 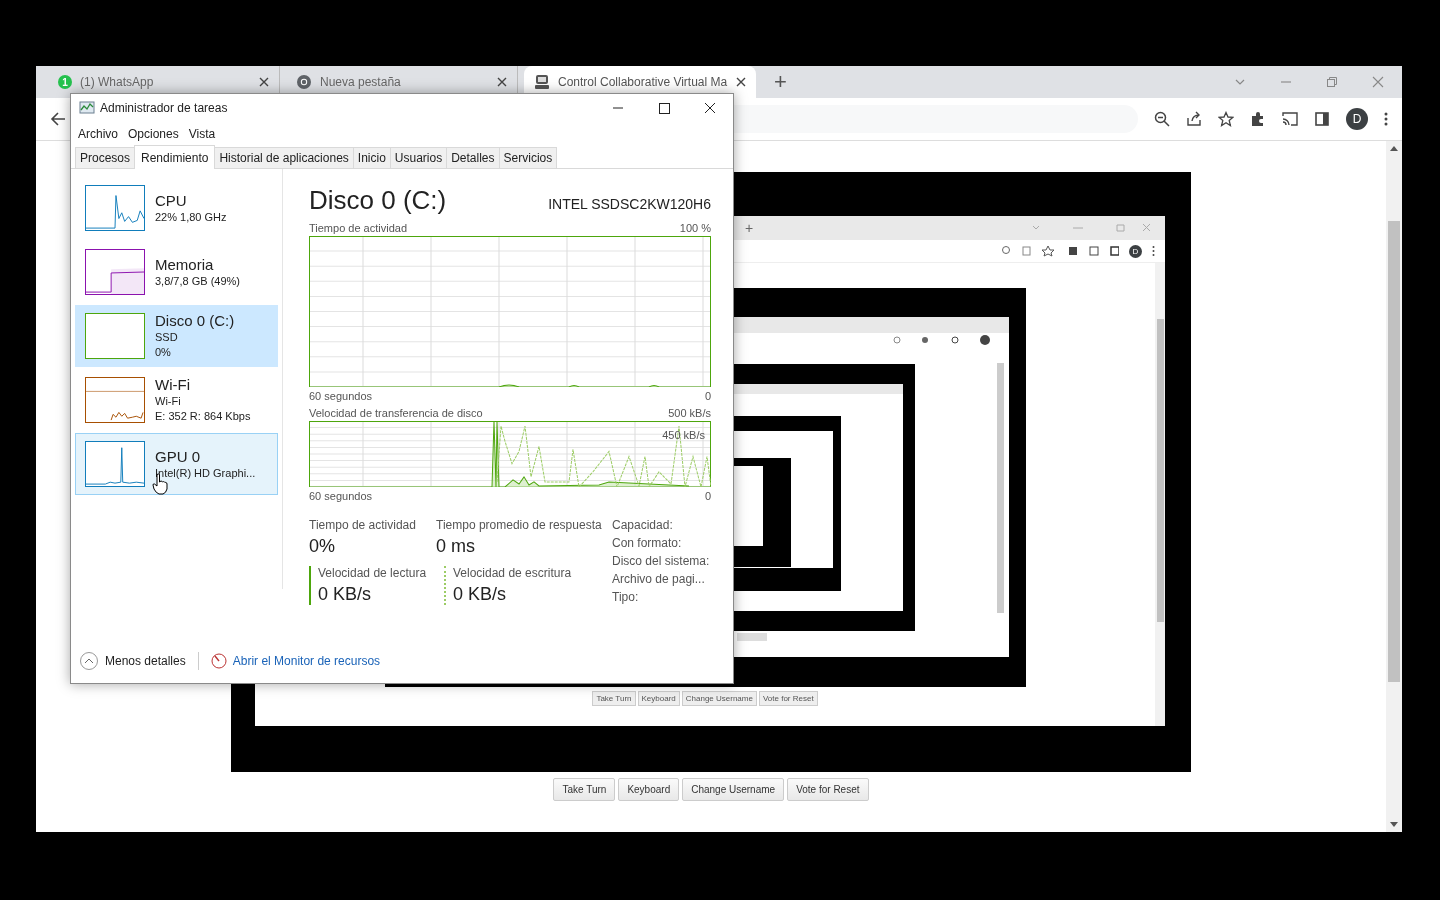 What do you see at coordinates (661, 561) in the screenshot?
I see `property-label: Disco del sistema:` at bounding box center [661, 561].